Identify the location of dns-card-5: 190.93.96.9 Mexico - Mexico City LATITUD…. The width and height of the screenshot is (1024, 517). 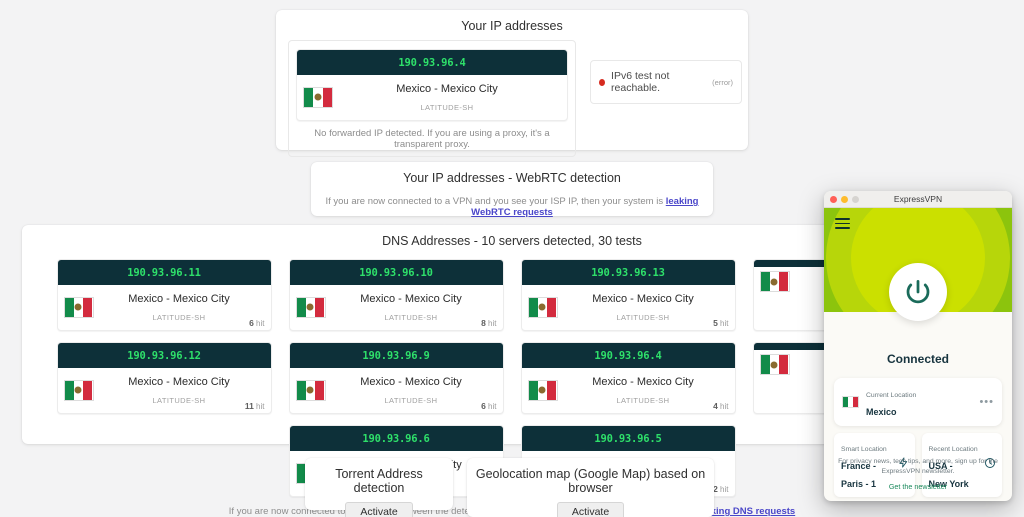
(396, 378).